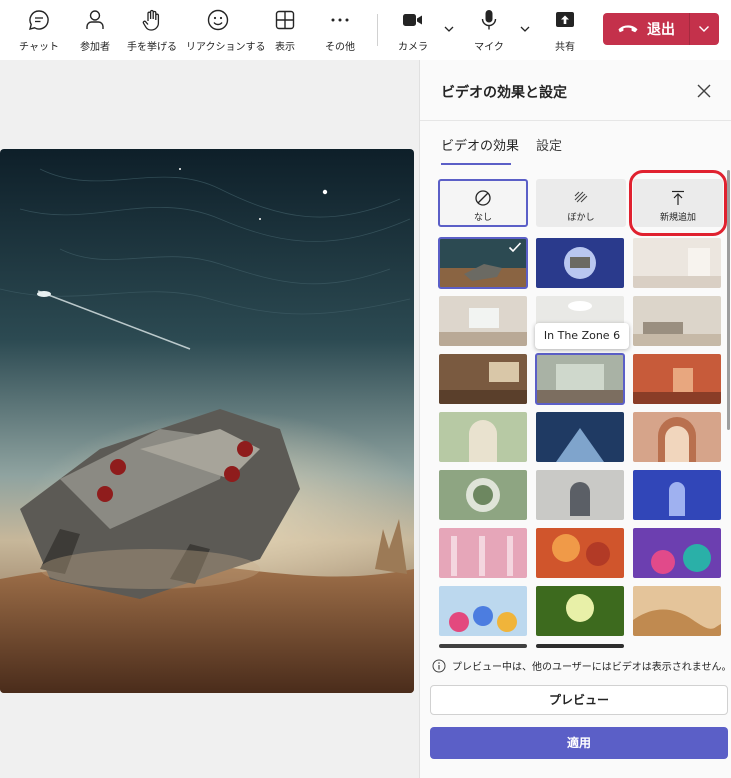 The image size is (731, 778). Describe the element at coordinates (489, 20) in the screenshot. I see `microphone-icon` at that location.